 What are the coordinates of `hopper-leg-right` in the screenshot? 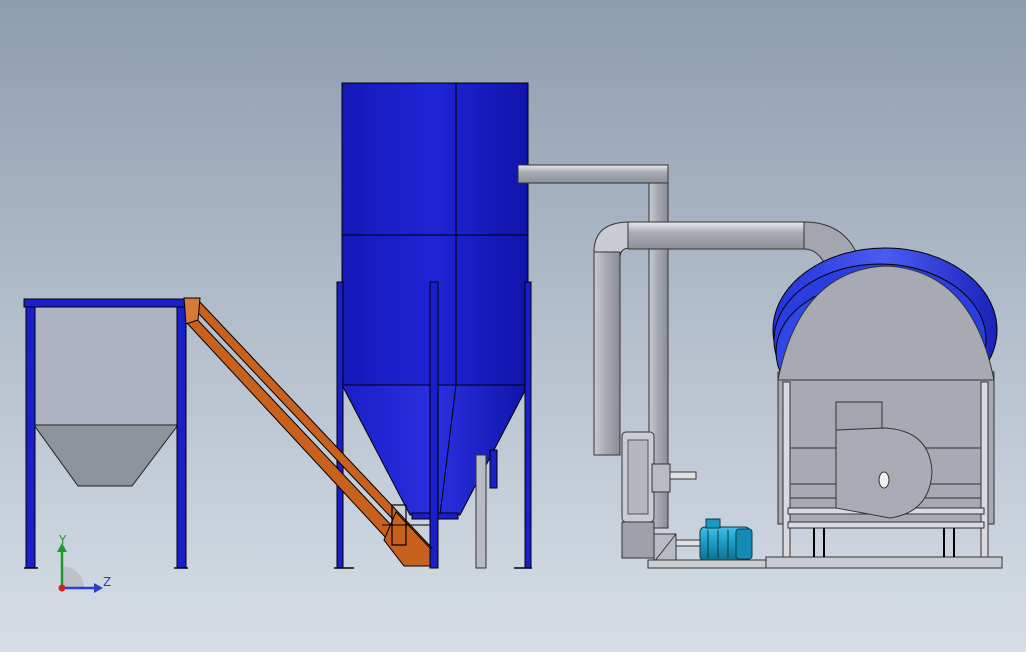 It's located at (181, 437).